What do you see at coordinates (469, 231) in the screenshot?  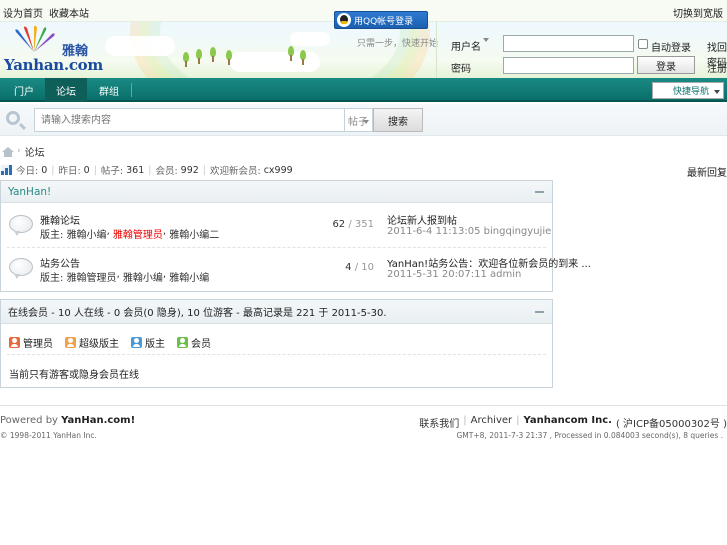 I see `last-post-meta: 2011-6-4 11:13:05 bingqingyujie` at bounding box center [469, 231].